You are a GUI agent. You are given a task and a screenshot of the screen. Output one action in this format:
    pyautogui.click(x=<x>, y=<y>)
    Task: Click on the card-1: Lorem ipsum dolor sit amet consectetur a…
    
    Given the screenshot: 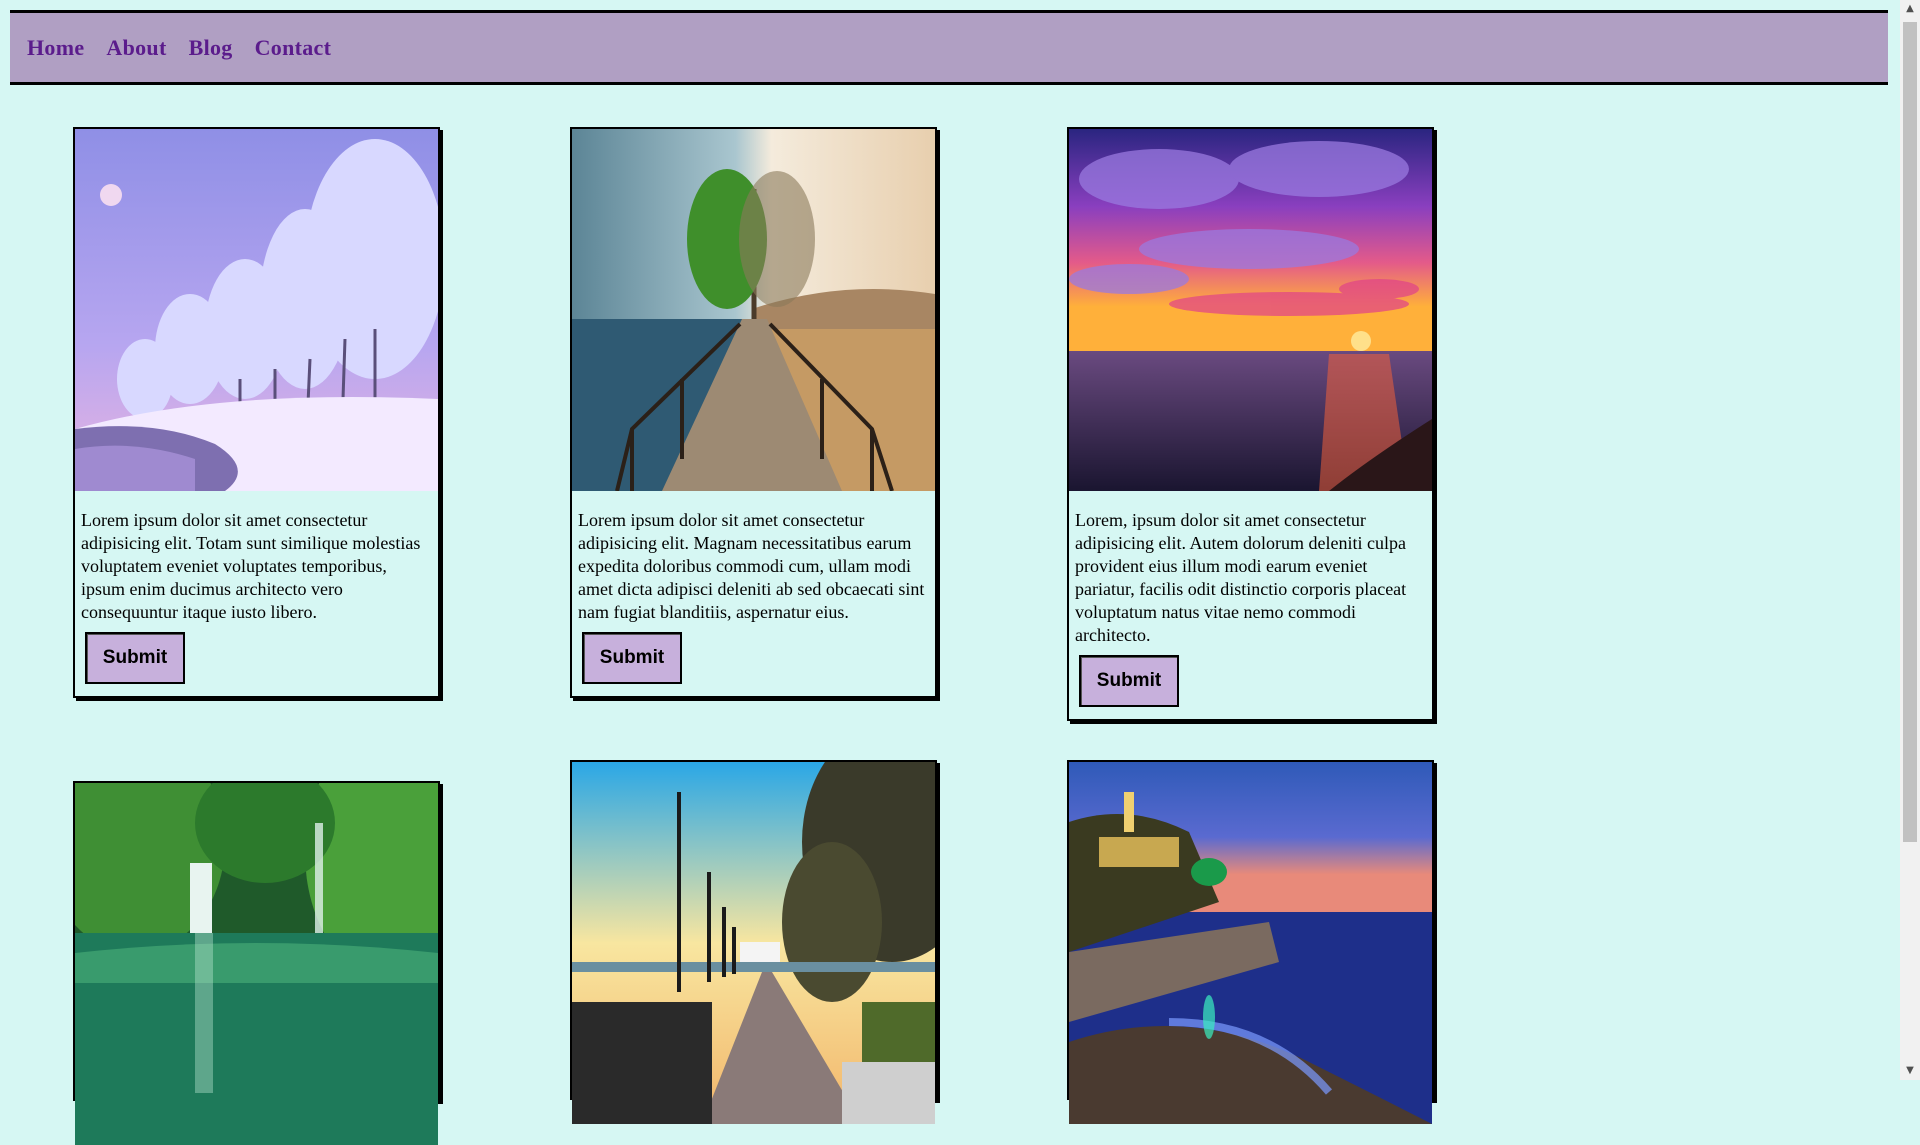 What is the action you would take?
    pyautogui.click(x=256, y=412)
    